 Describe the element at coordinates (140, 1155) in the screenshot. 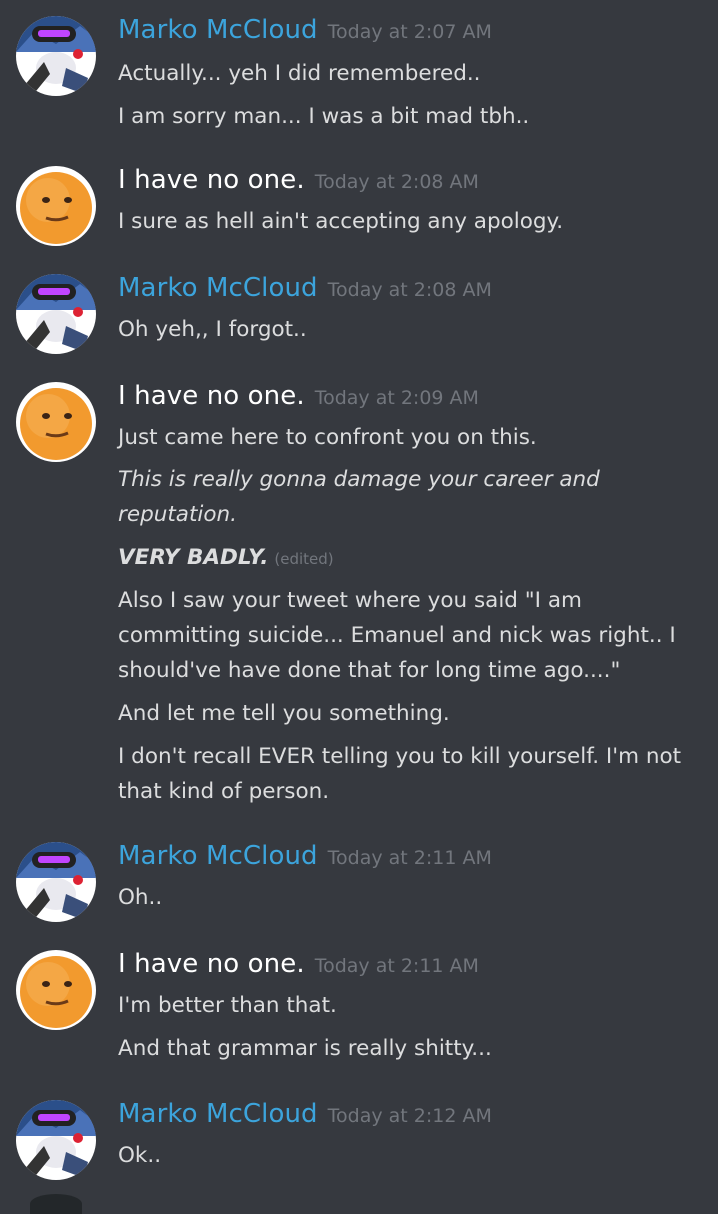

I see `message-text: Ok..` at that location.